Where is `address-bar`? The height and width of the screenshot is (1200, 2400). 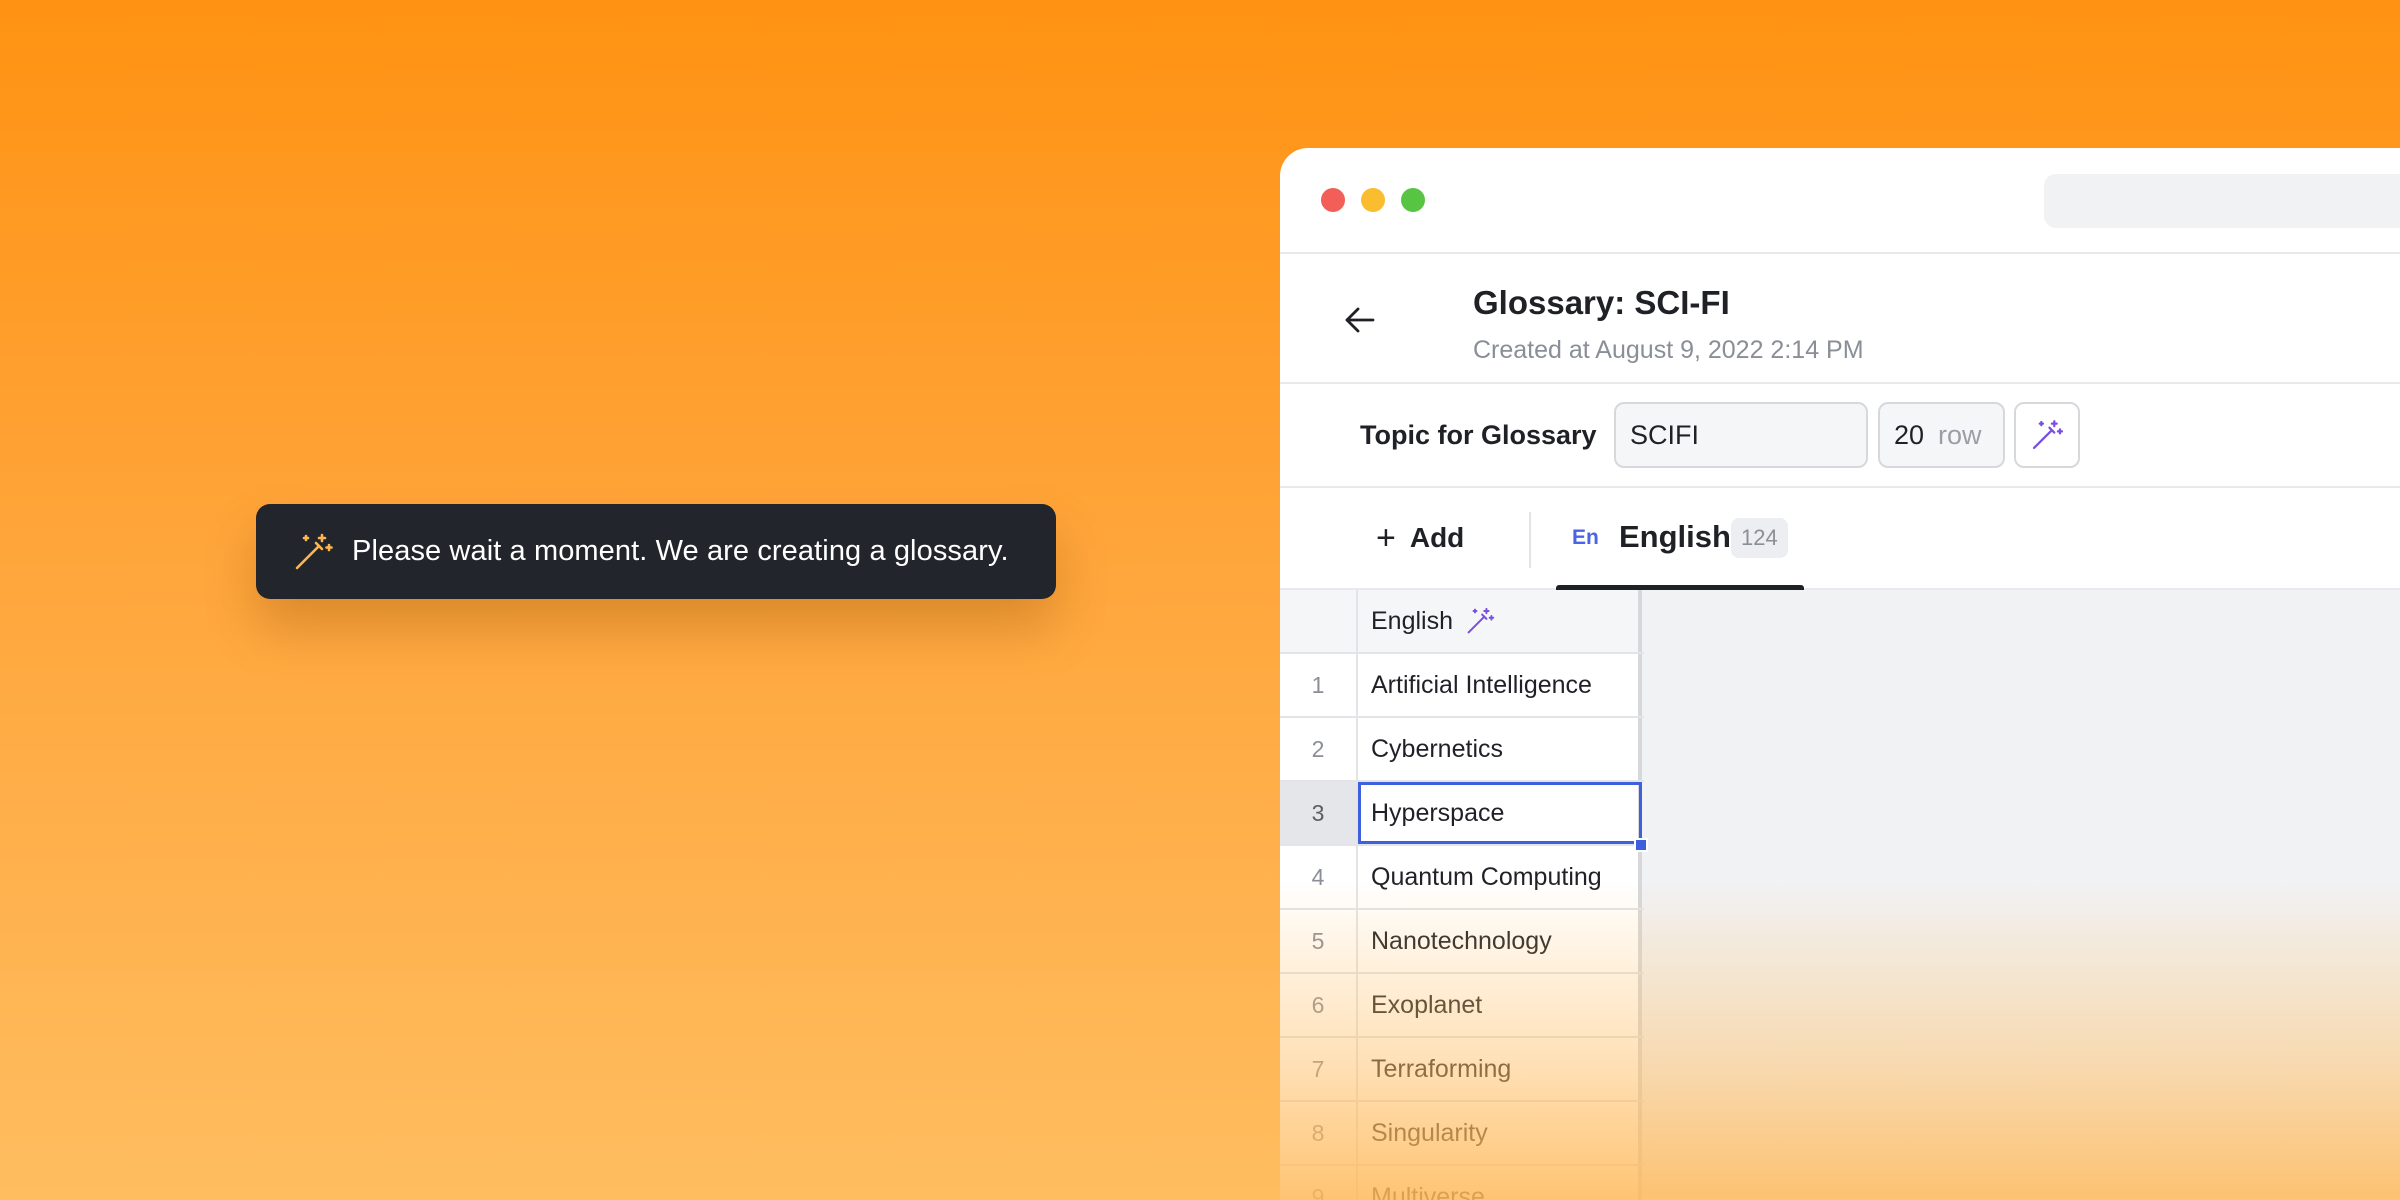
address-bar is located at coordinates (2222, 201).